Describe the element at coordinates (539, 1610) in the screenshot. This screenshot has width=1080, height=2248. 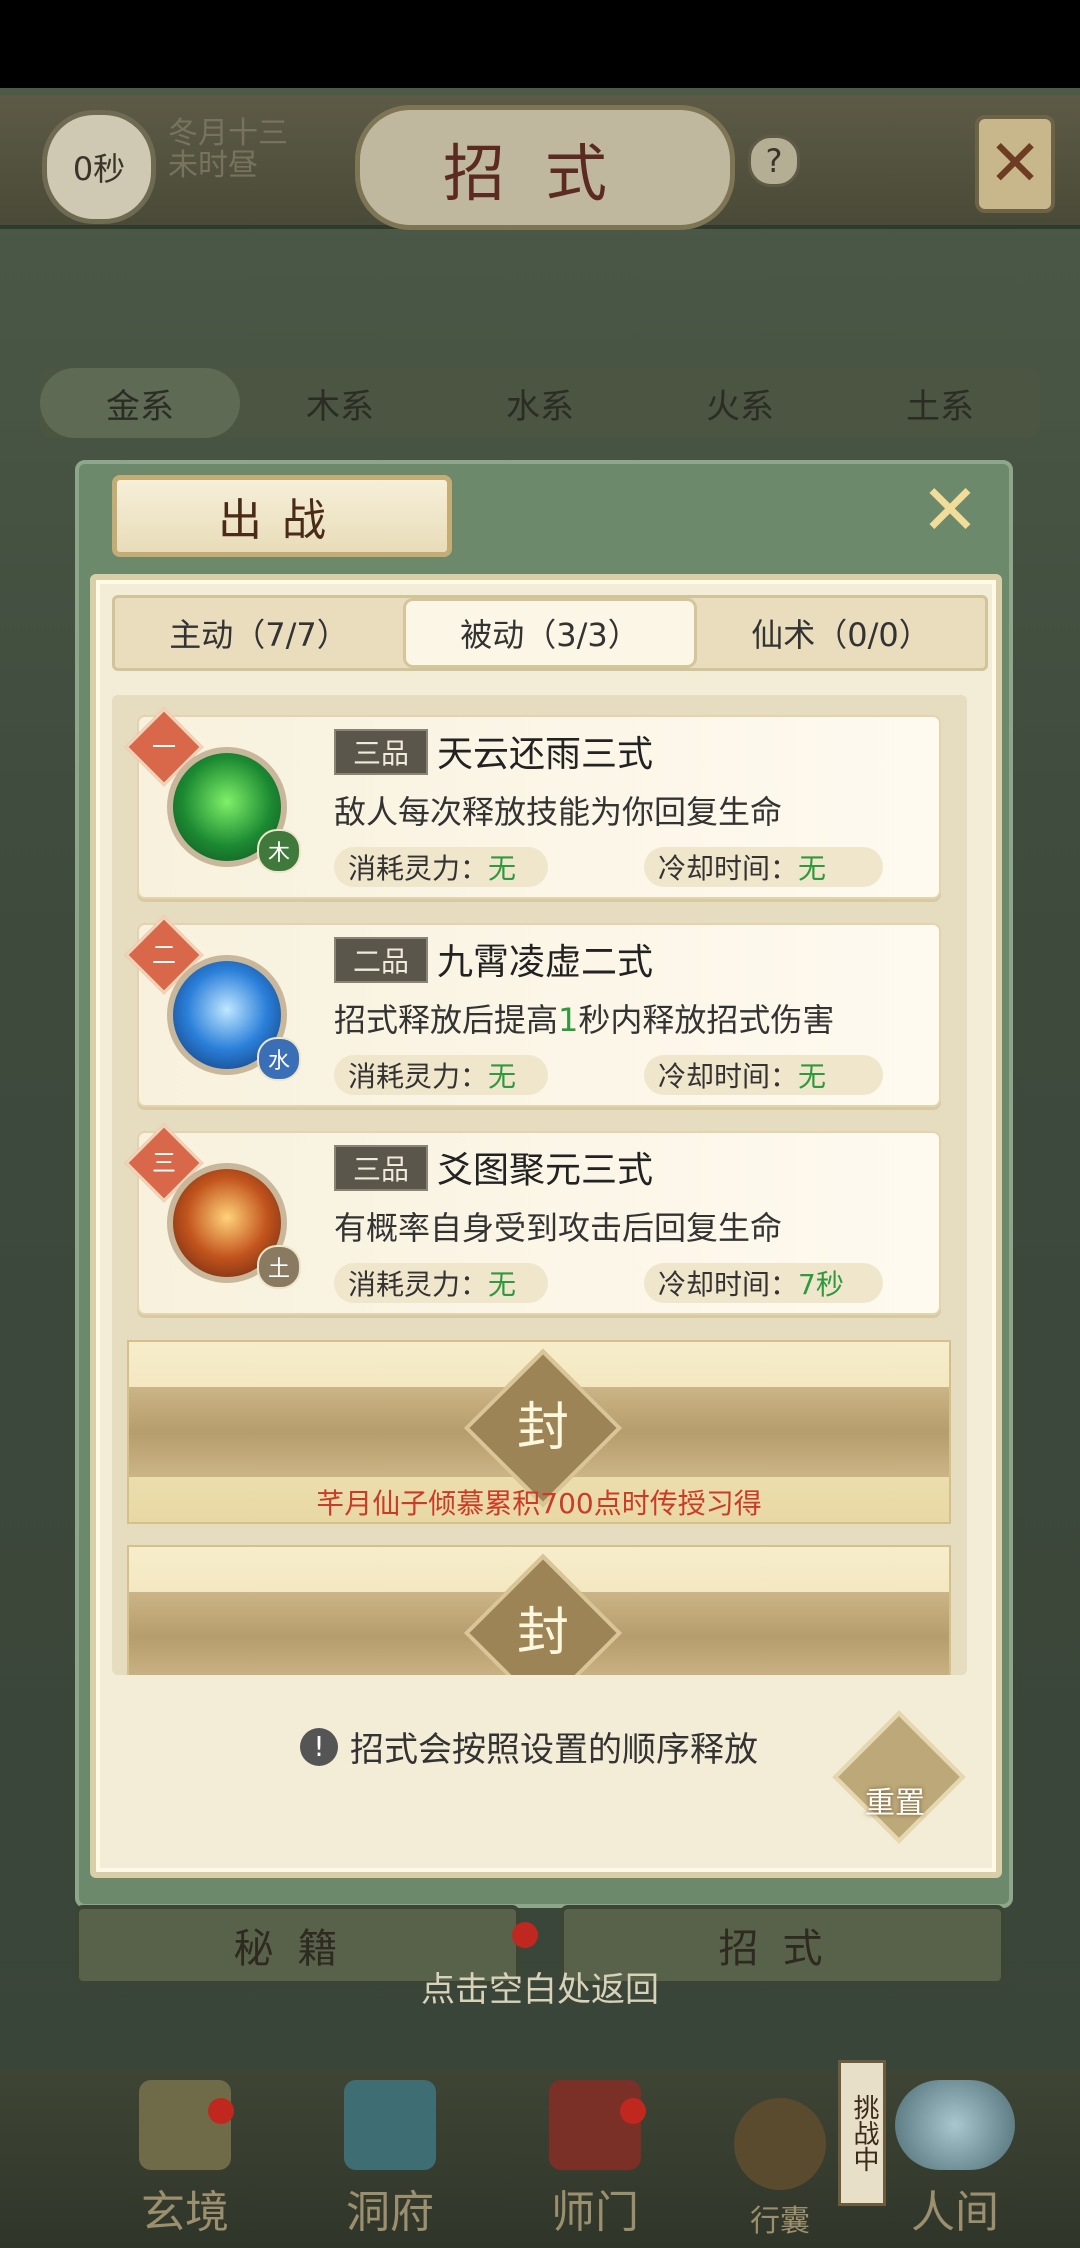
I see `locked-slot: 封` at that location.